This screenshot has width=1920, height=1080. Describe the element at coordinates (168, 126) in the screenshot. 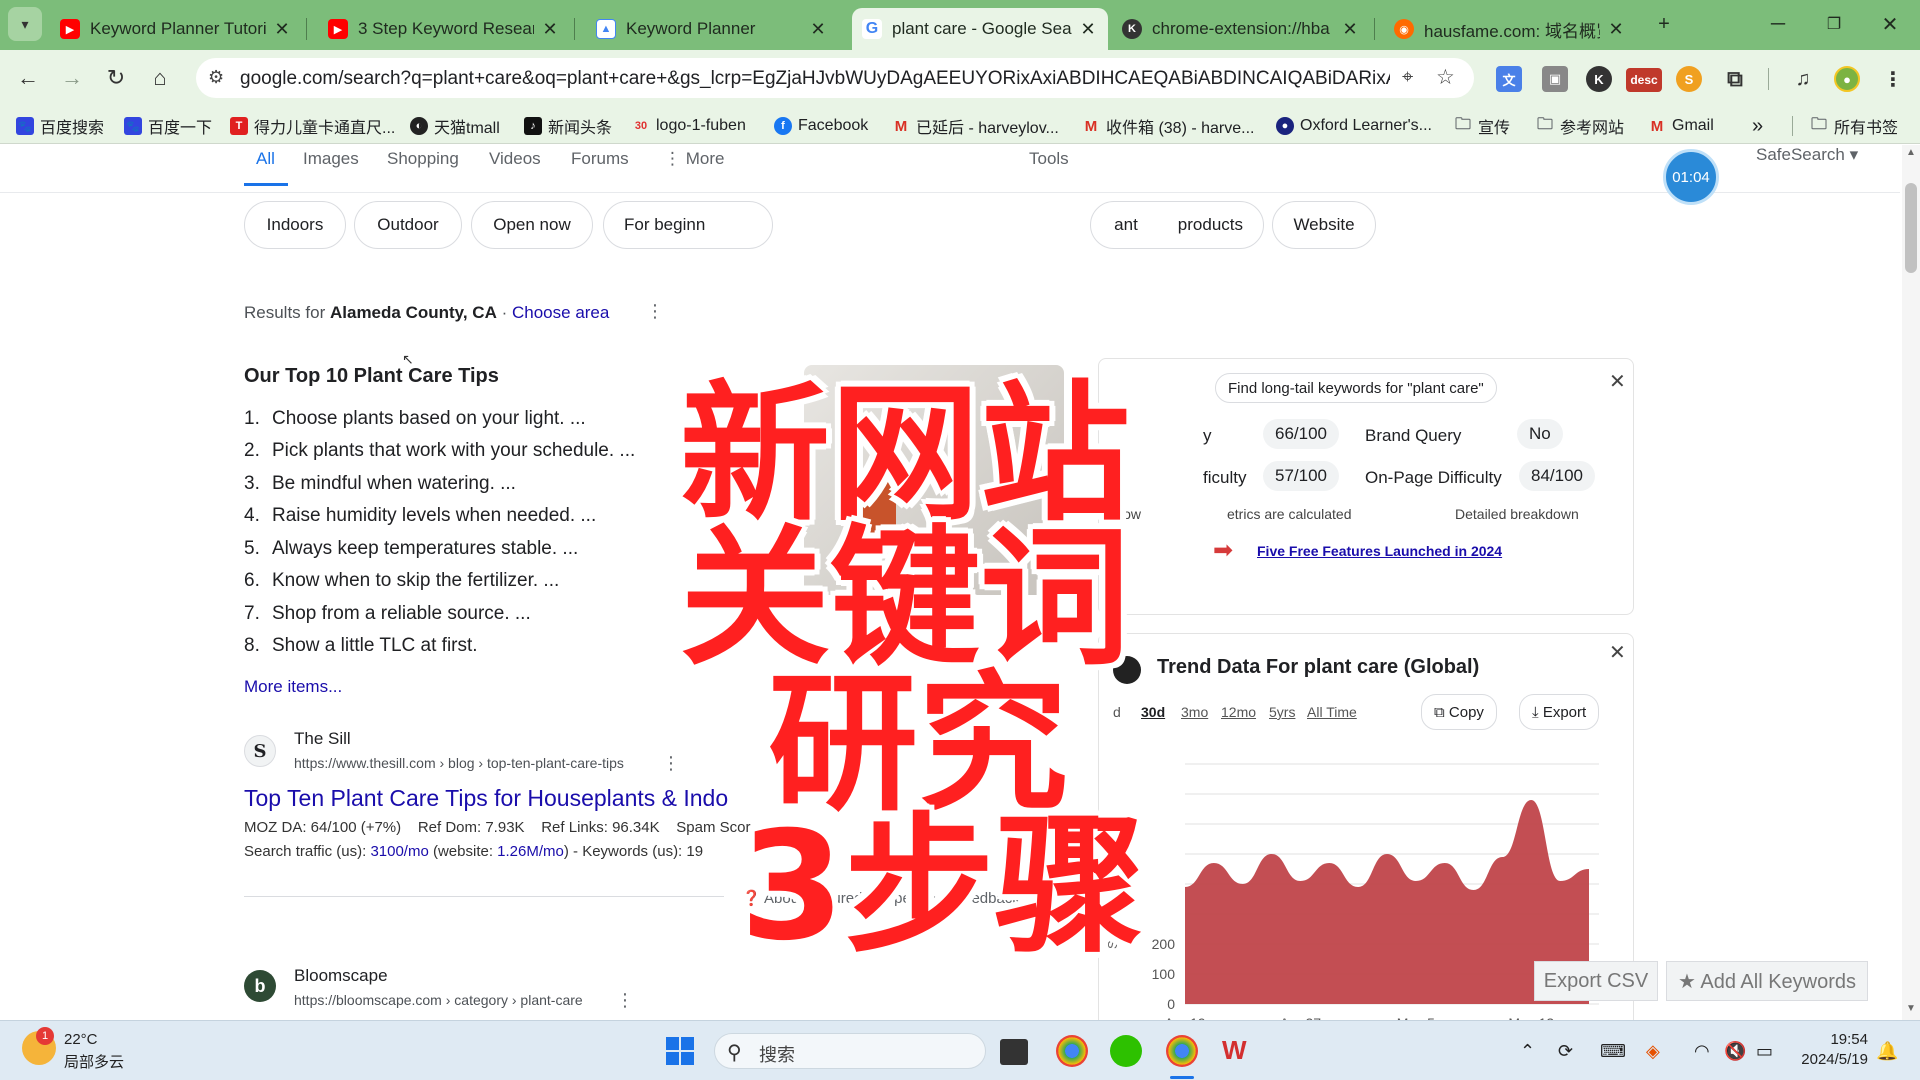

I see `bookmark-item: 🐾 百度一下` at that location.